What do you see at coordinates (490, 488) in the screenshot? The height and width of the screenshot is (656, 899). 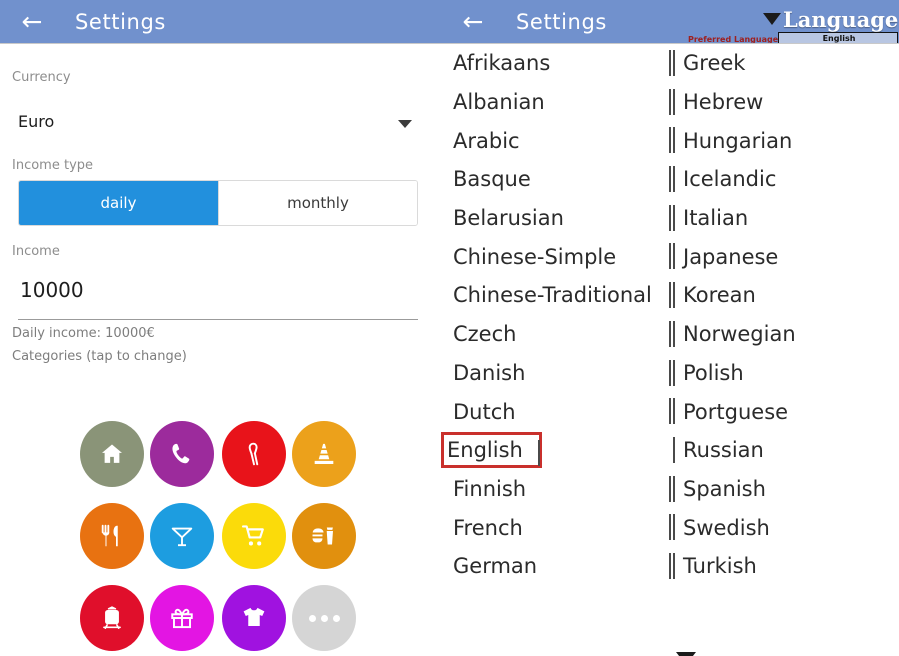 I see `language-item-label: Finnish` at bounding box center [490, 488].